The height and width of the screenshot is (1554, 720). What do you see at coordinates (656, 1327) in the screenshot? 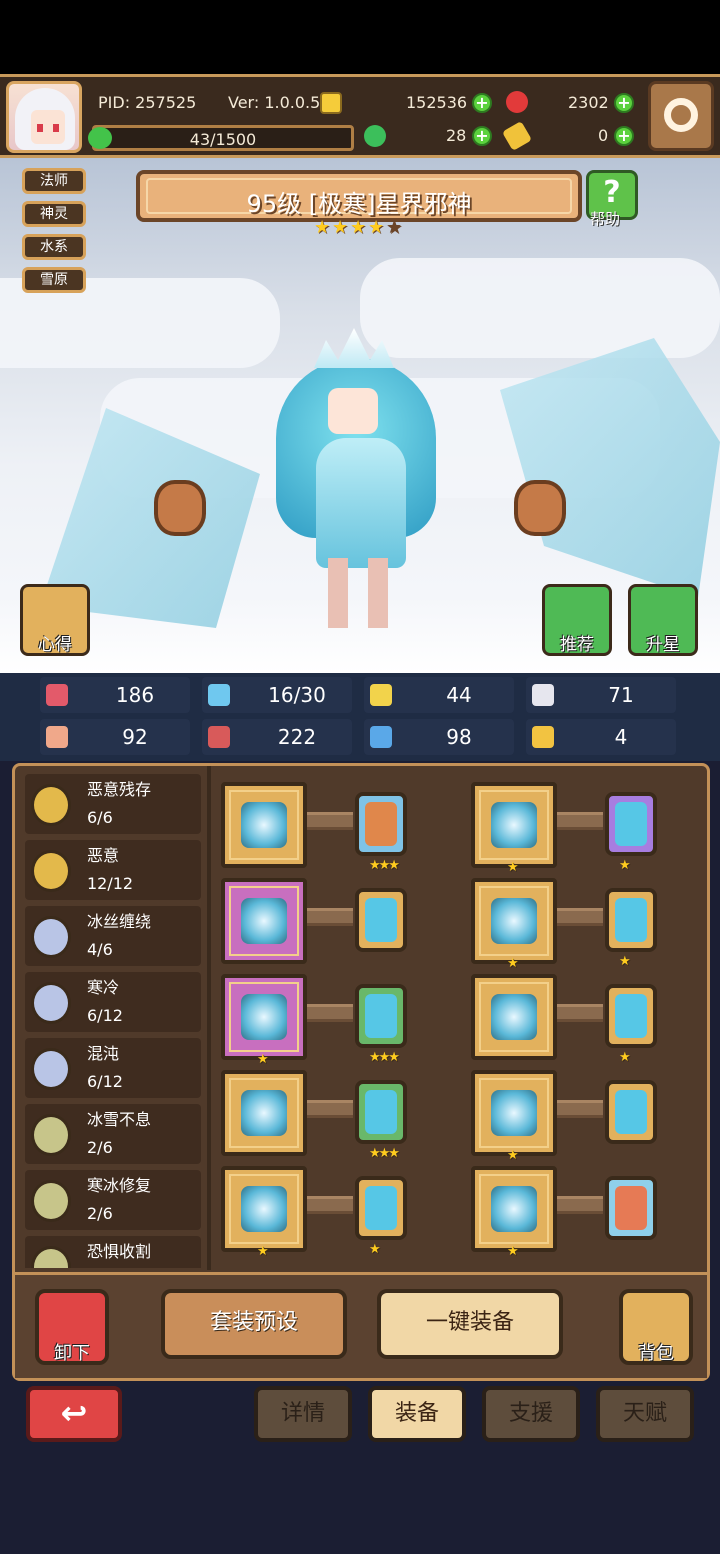
I see `backpack-button: 背包` at bounding box center [656, 1327].